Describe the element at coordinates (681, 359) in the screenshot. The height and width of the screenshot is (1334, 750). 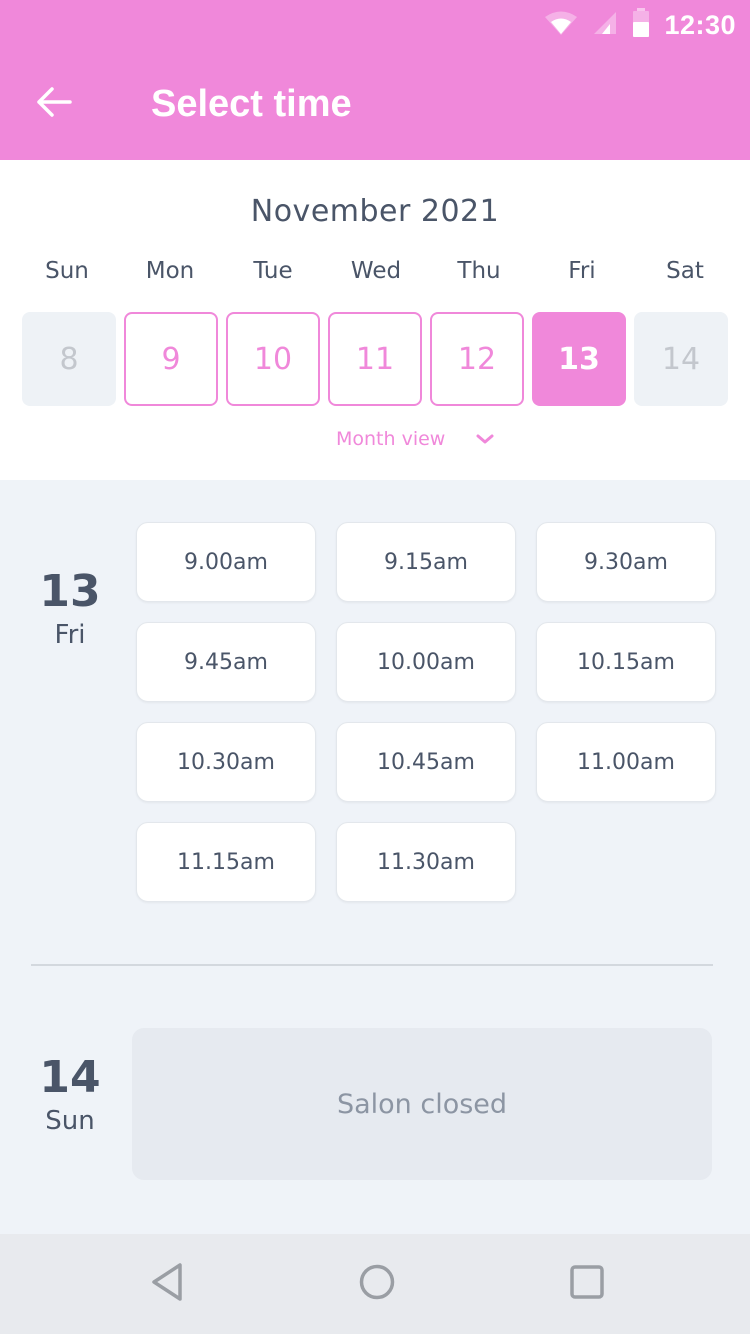
I see `day-cell-disabled: 14` at that location.